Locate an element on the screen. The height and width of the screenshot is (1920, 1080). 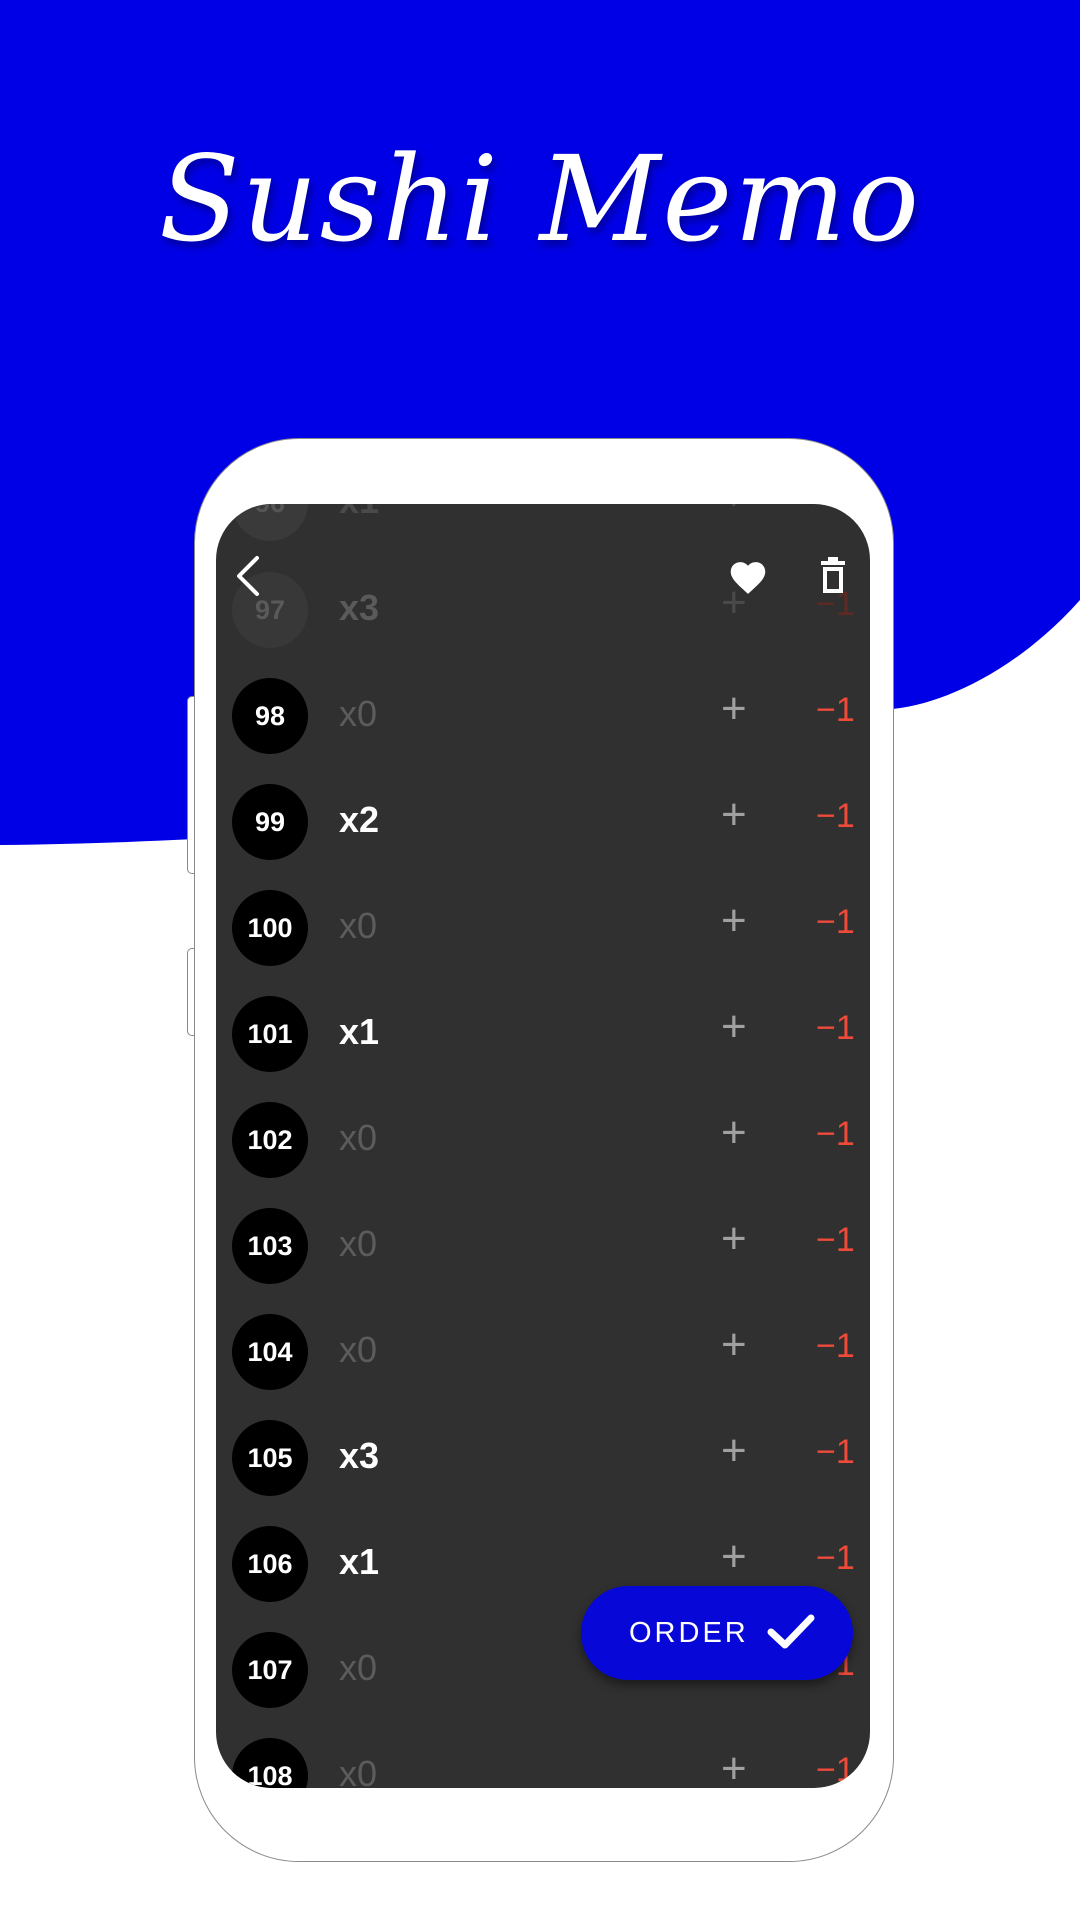
chevron-left-icon is located at coordinates (248, 576).